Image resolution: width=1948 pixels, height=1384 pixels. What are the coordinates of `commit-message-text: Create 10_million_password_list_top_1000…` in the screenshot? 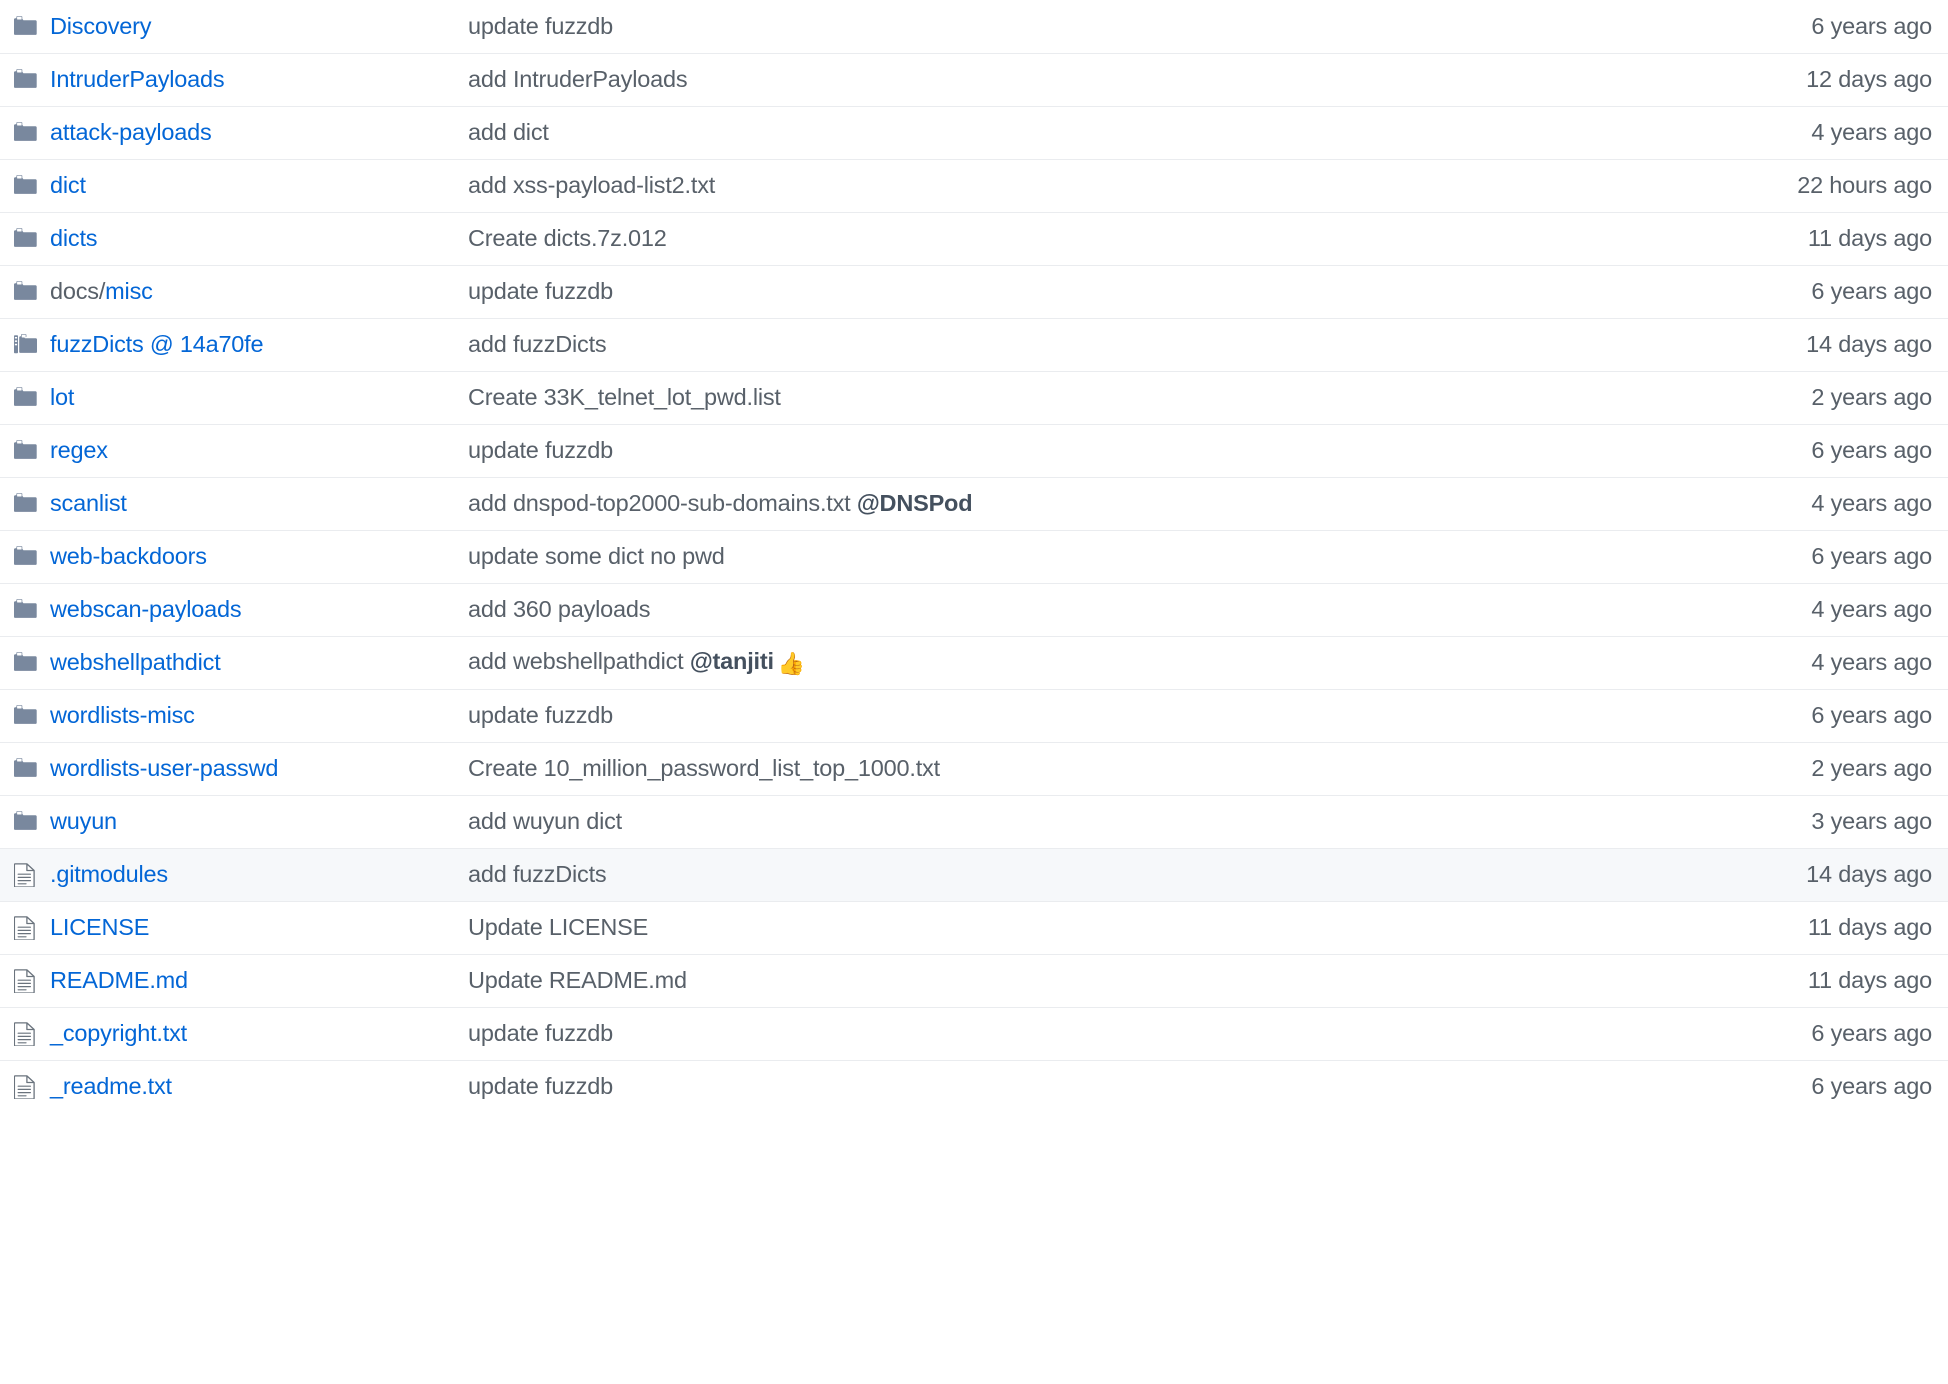 It's located at (704, 768).